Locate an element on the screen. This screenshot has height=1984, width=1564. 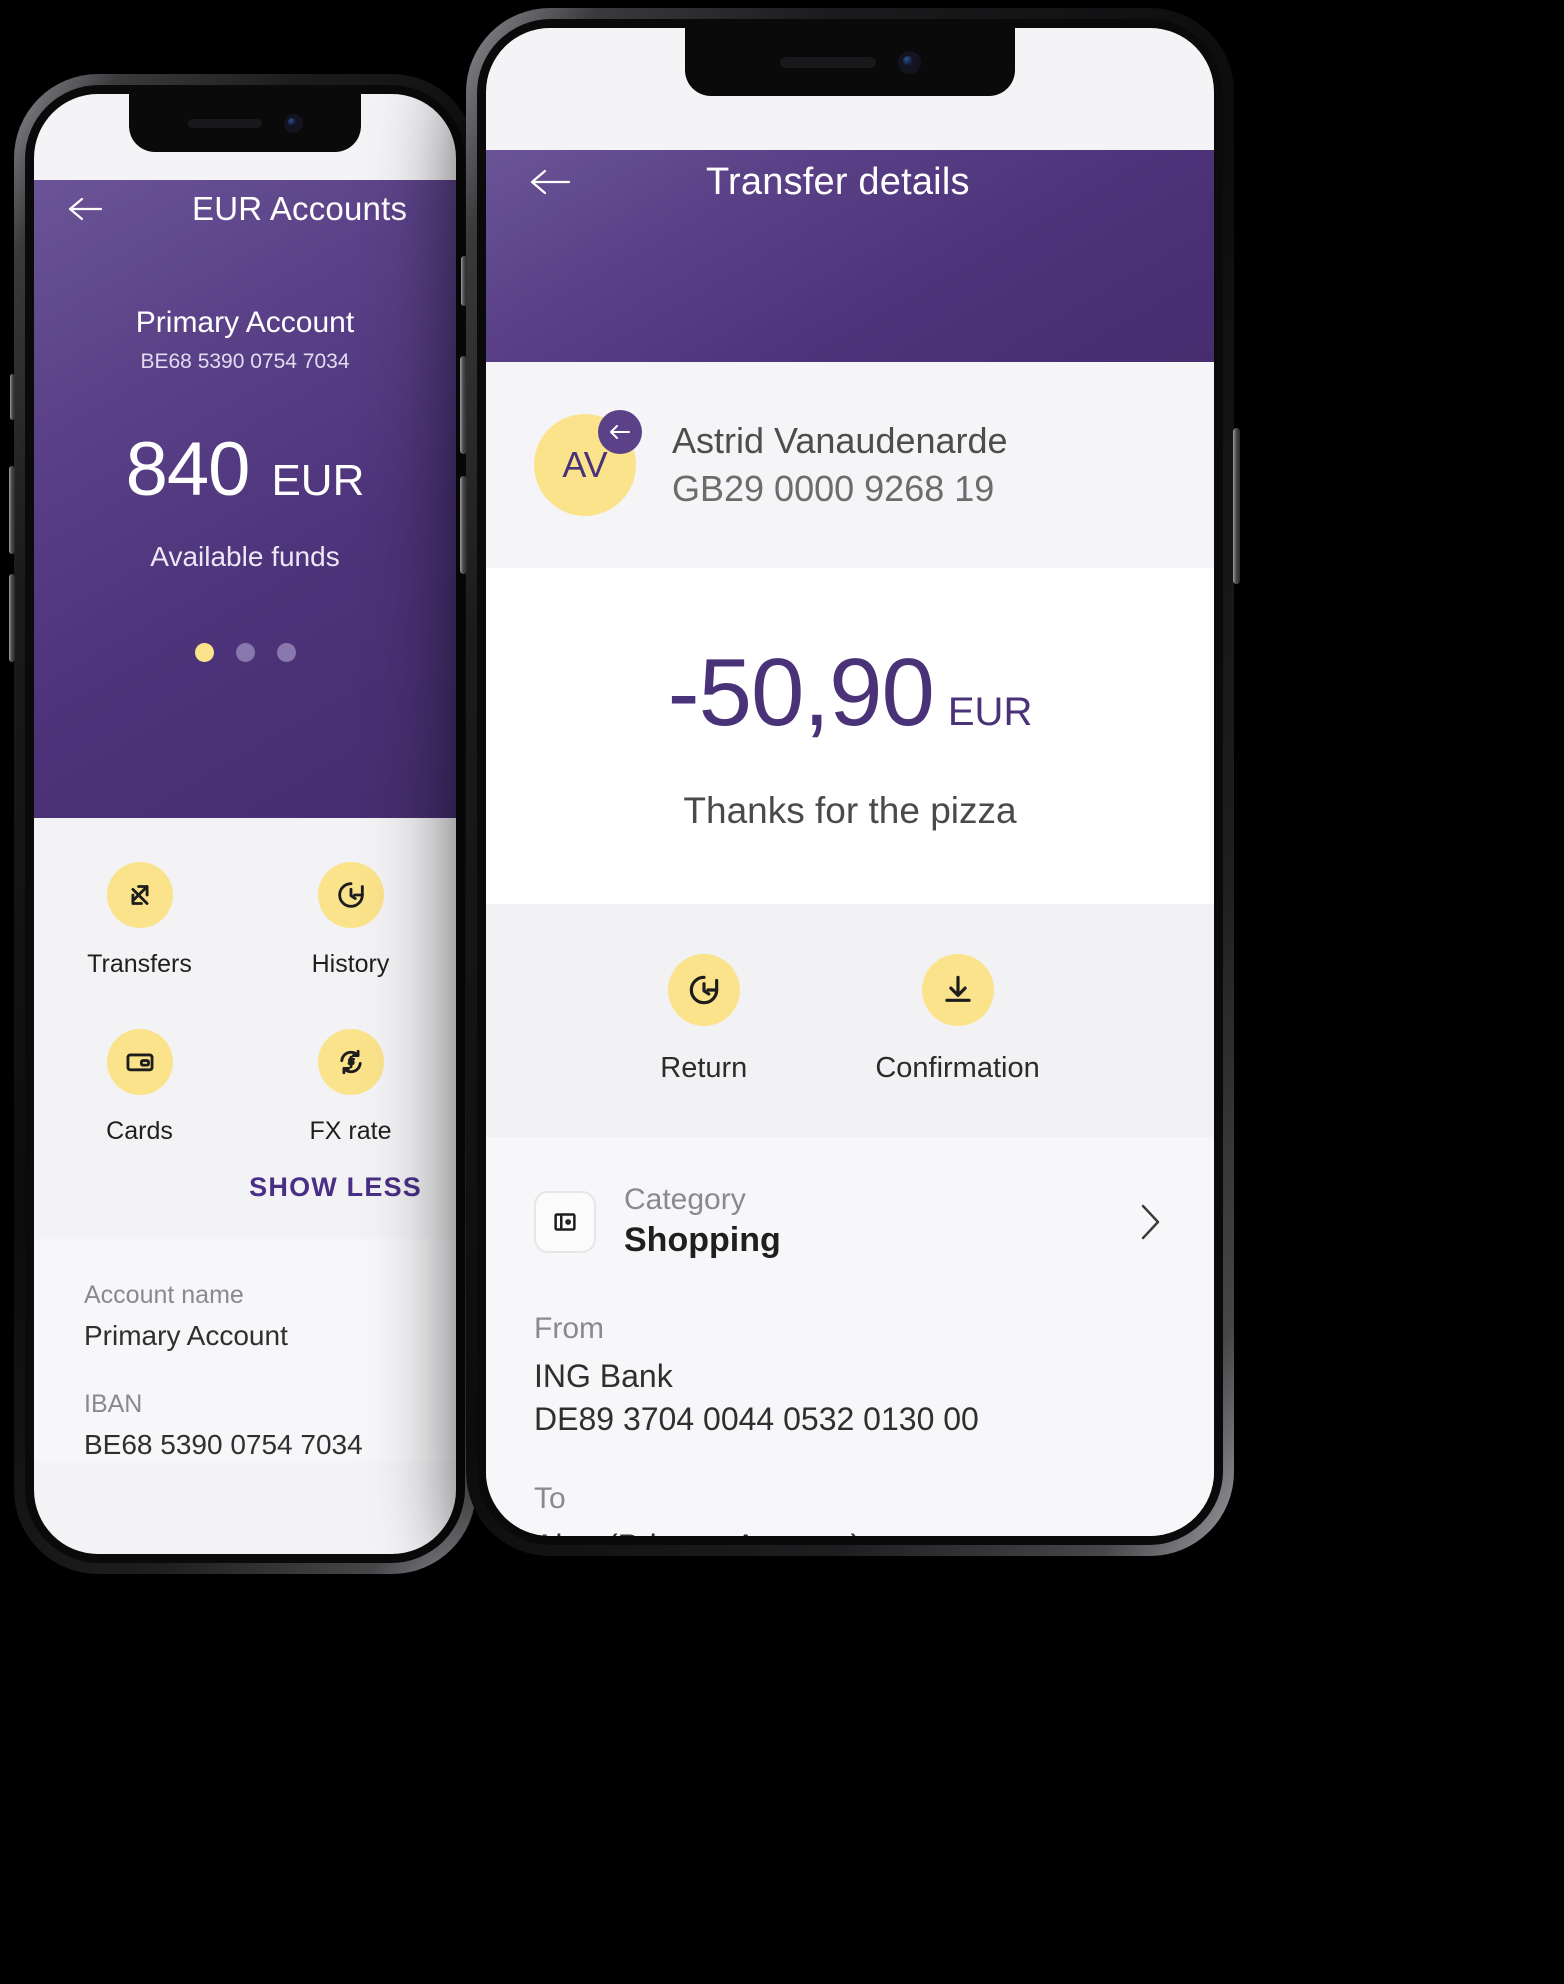
field-value-line2: DE89 3704 0044 0532 0130 00 is located at coordinates (756, 1419).